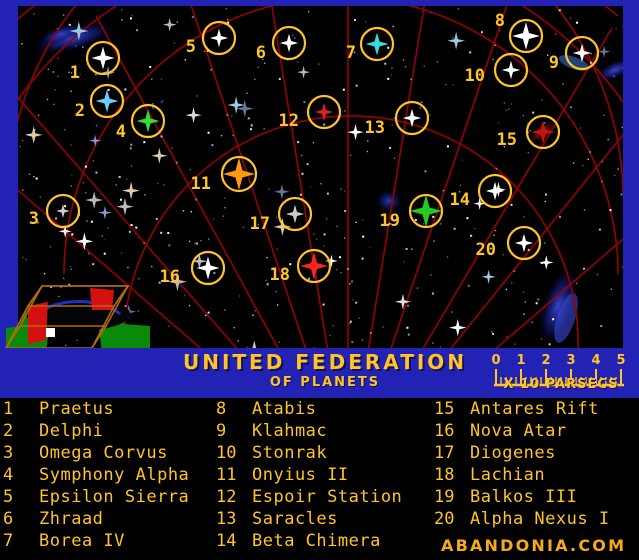  I want to click on planet-list-item: 10 Stonrak, so click(325, 453).